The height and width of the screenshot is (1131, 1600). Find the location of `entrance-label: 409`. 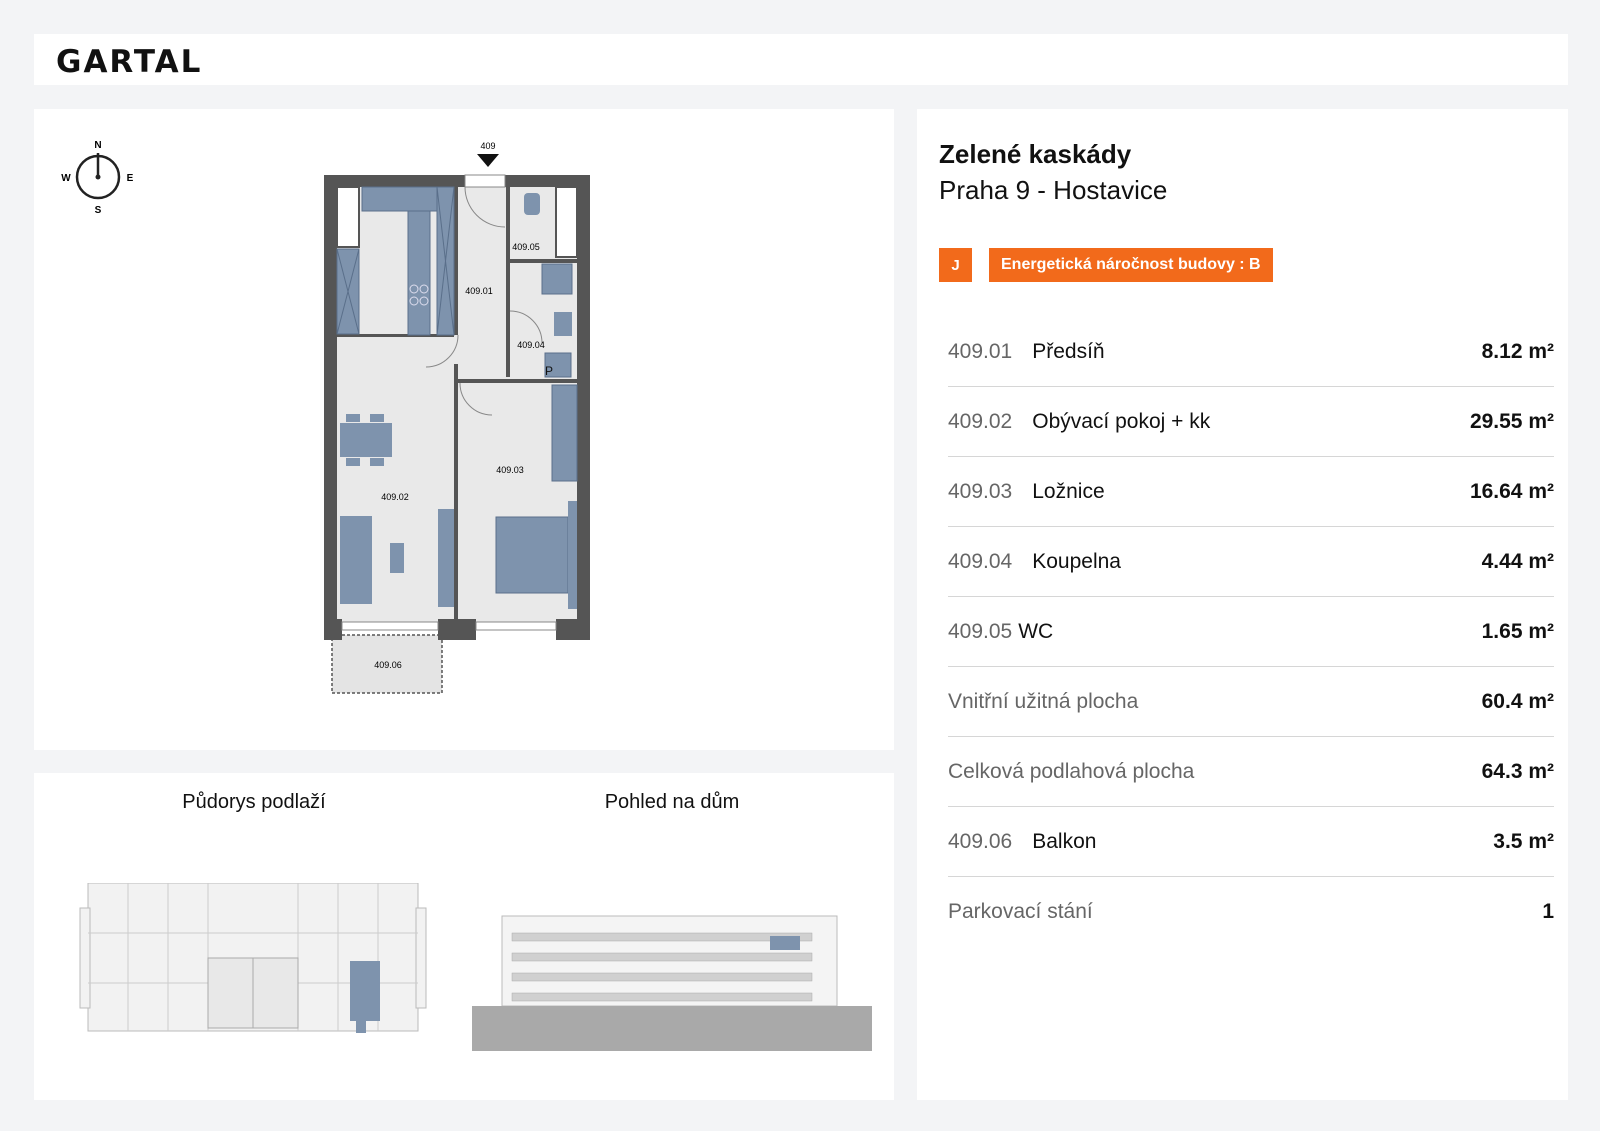

entrance-label: 409 is located at coordinates (487, 146).